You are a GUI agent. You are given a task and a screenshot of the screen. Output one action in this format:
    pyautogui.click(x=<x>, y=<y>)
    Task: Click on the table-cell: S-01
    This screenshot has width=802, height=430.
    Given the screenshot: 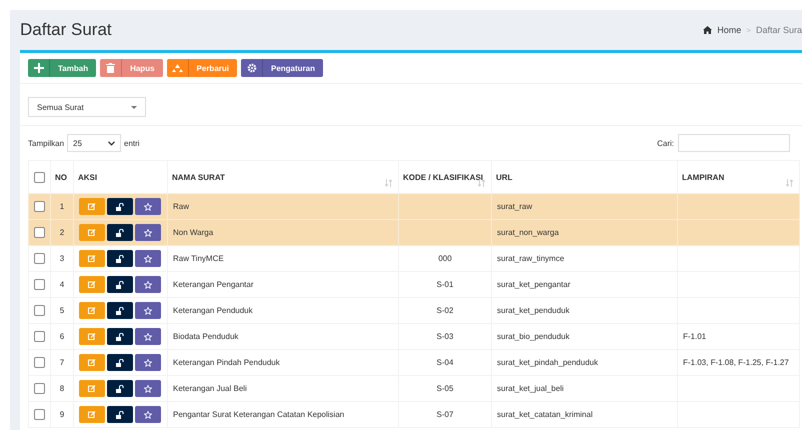 What is the action you would take?
    pyautogui.click(x=445, y=285)
    